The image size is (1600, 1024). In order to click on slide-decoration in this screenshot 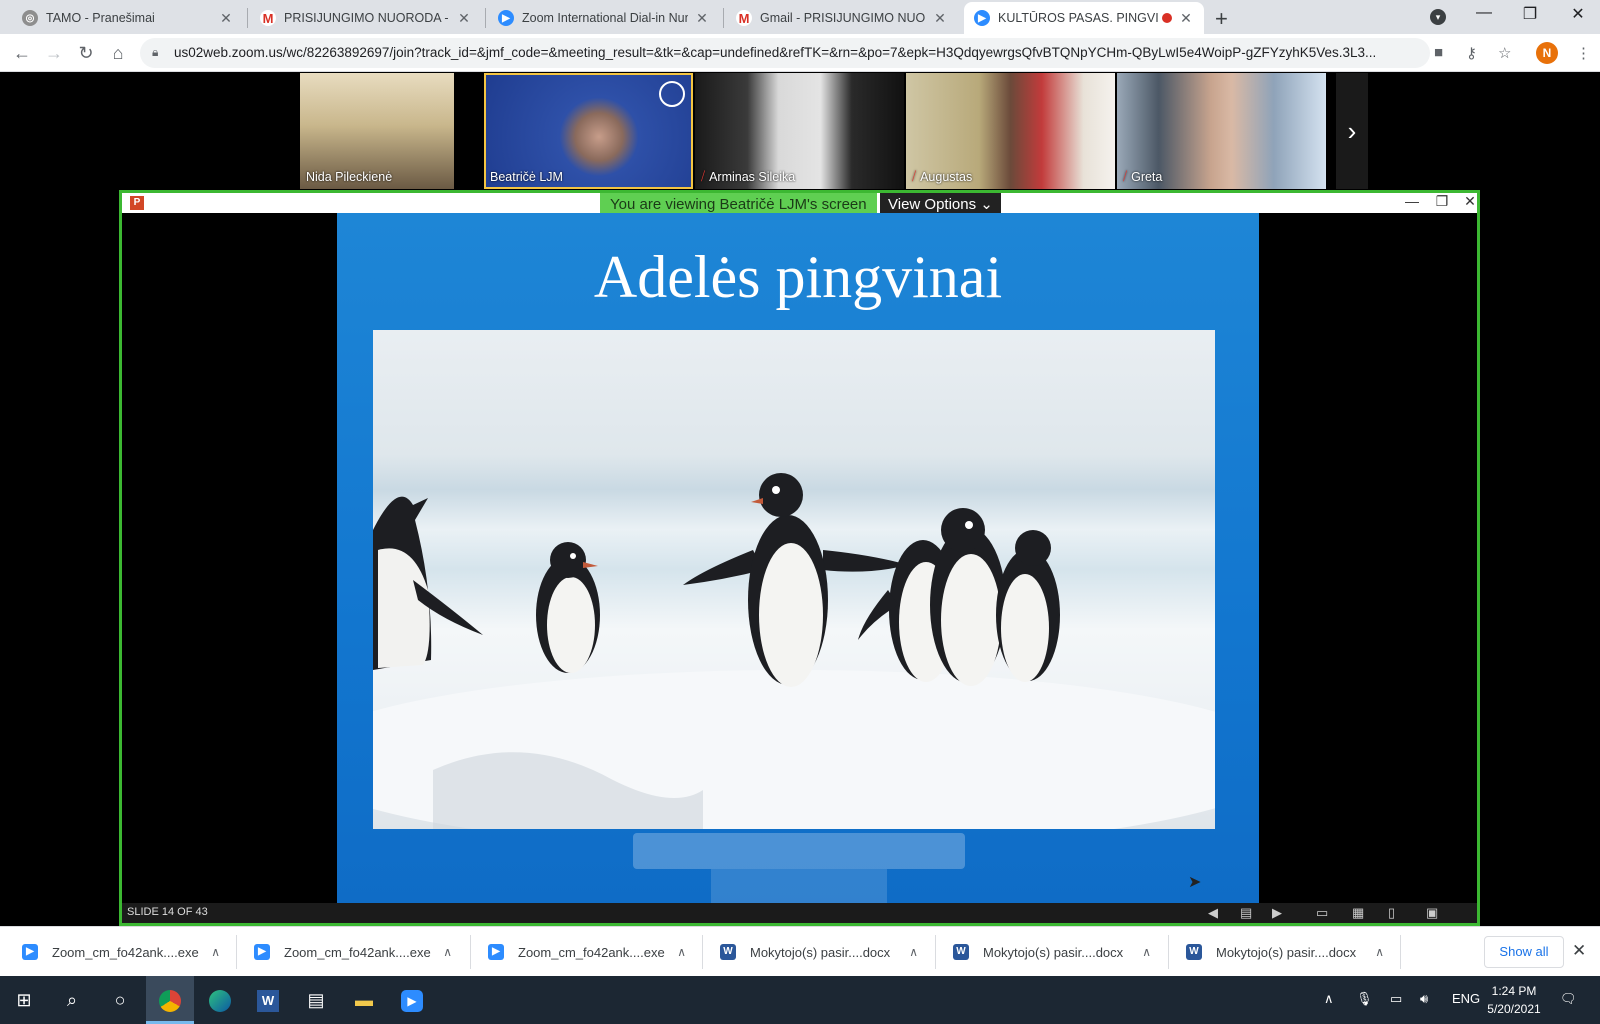, I will do `click(799, 888)`.